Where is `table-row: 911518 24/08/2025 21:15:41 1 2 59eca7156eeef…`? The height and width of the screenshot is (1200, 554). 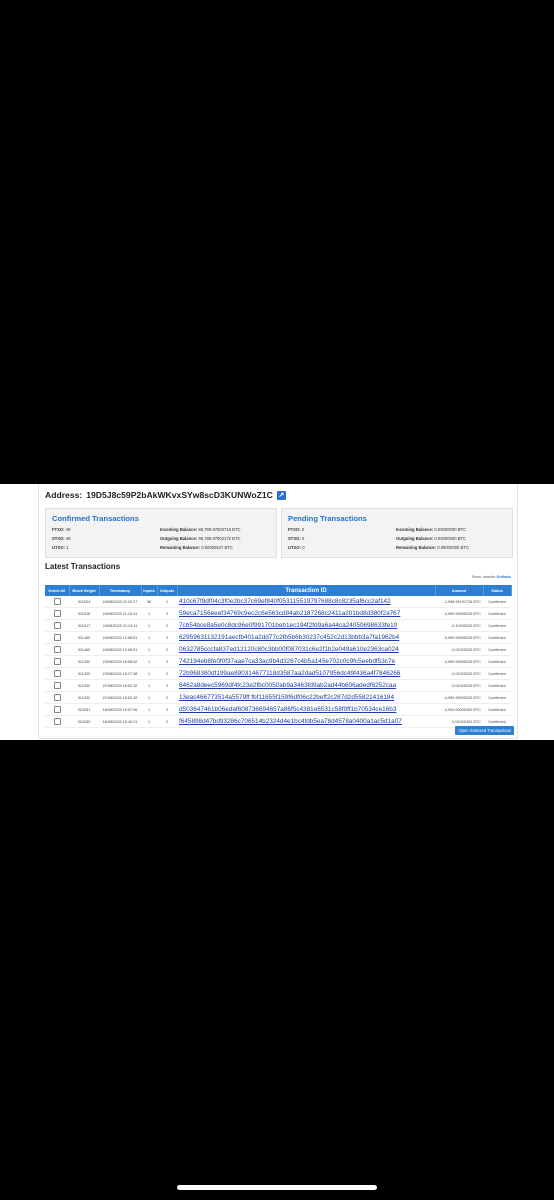 table-row: 911518 24/08/2025 21:15:41 1 2 59eca7156eeef… is located at coordinates (278, 613).